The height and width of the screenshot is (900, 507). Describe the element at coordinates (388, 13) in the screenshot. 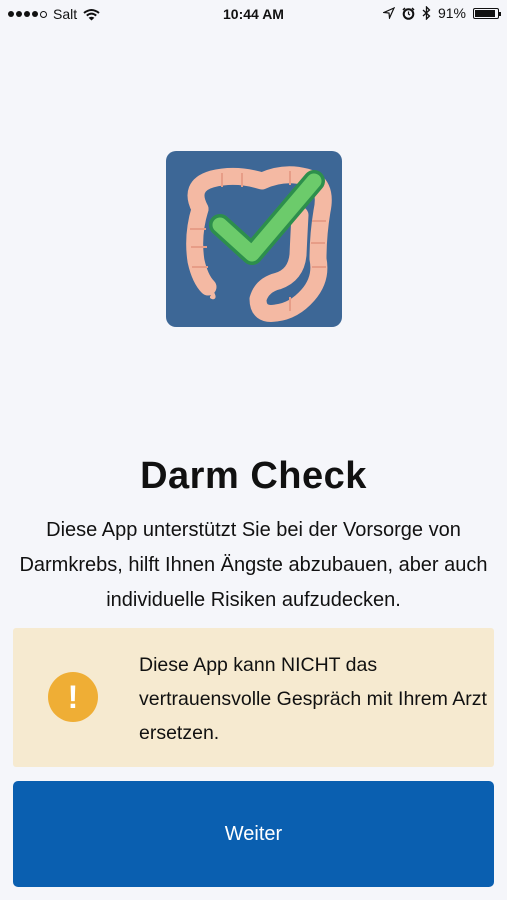

I see `location-arrow-icon` at that location.